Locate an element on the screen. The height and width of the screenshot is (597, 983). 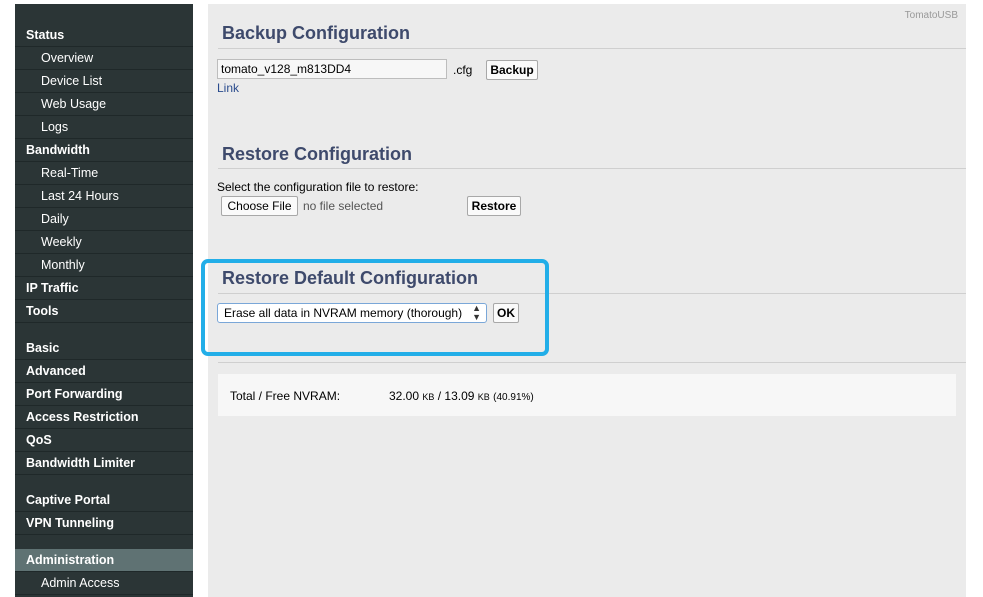
restore-title: Restore Configuration is located at coordinates (317, 154).